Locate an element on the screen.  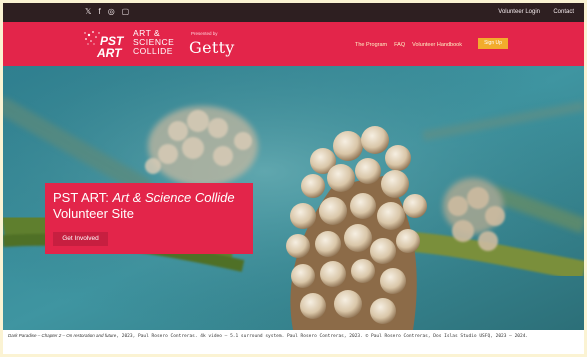
facebook-icon: f is located at coordinates (99, 12).